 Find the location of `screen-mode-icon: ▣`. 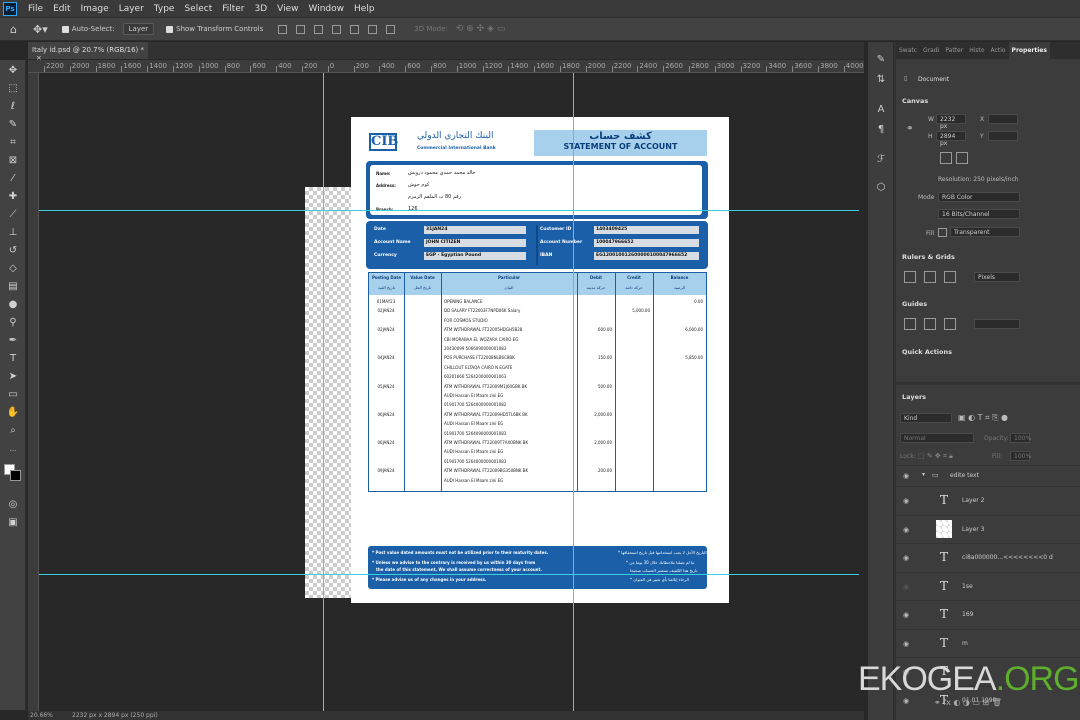

screen-mode-icon: ▣ is located at coordinates (13, 523).